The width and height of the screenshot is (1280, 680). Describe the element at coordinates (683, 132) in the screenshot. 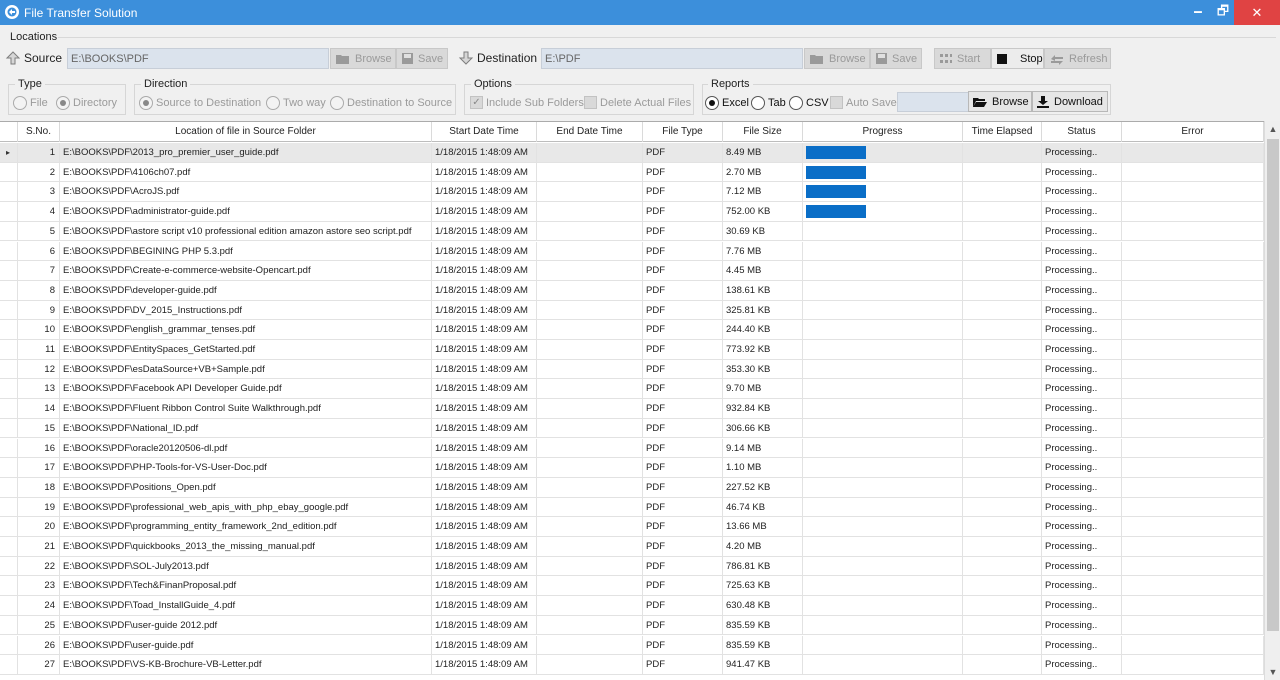

I see `column-header-file-type: File Type` at that location.